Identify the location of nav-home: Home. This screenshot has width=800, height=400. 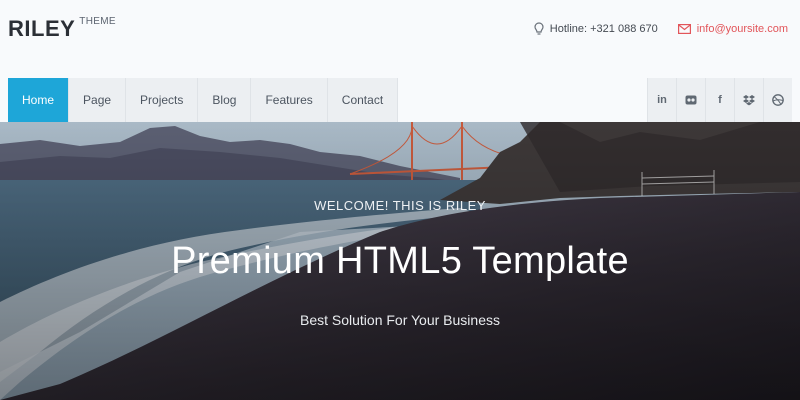
(39, 100).